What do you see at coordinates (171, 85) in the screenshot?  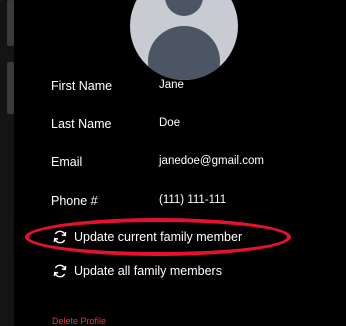 I see `first-name-value: Jane` at bounding box center [171, 85].